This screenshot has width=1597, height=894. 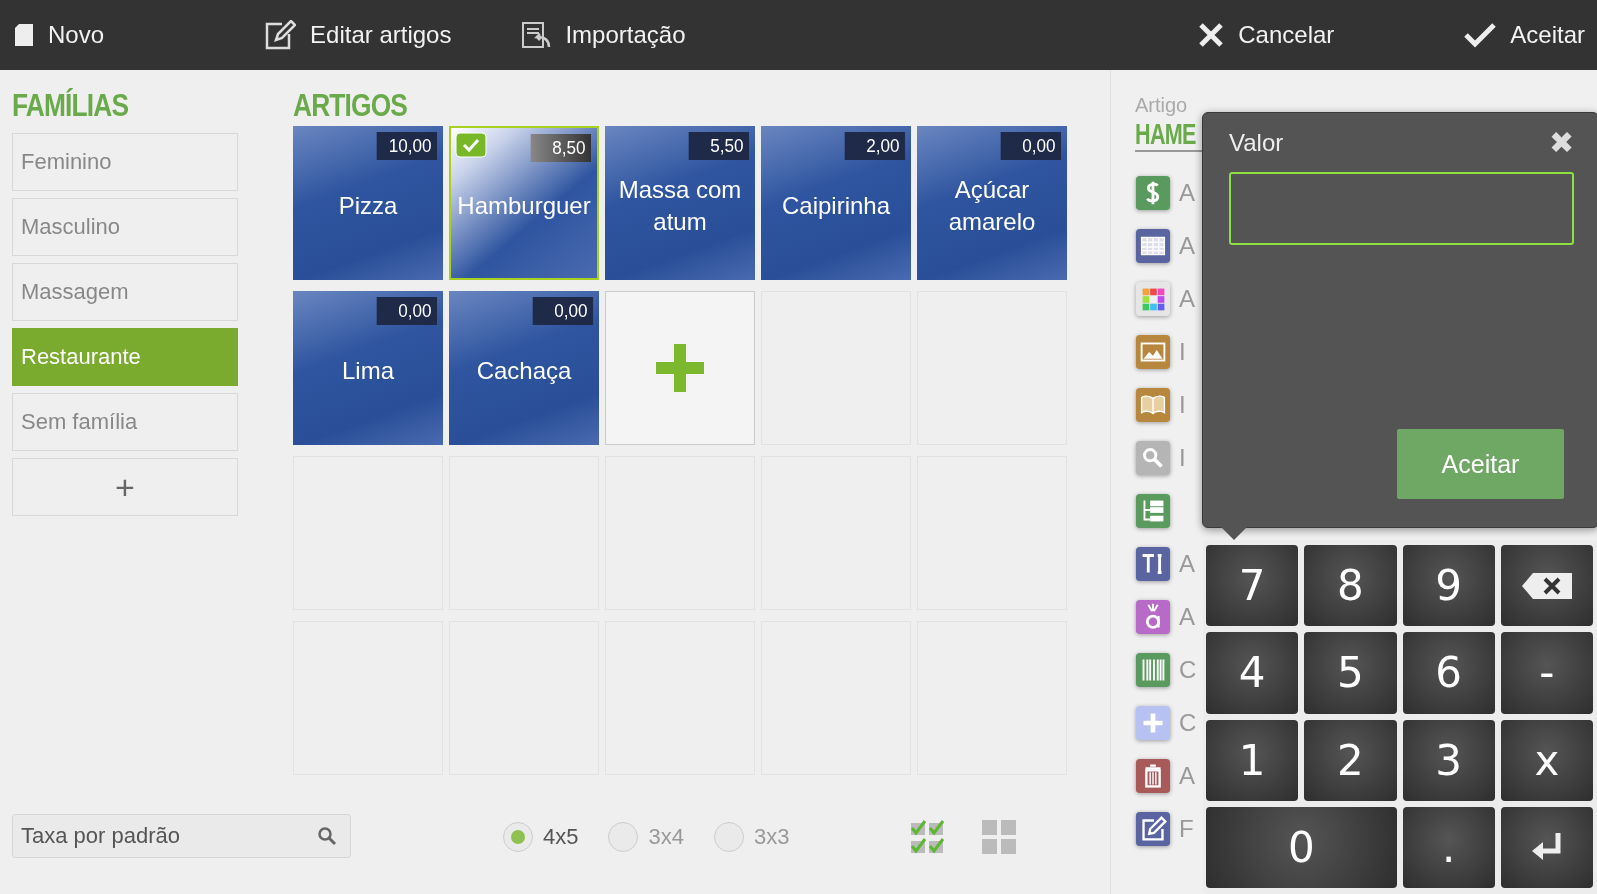 What do you see at coordinates (181, 836) in the screenshot?
I see `tax-search-field: Taxa por padrão` at bounding box center [181, 836].